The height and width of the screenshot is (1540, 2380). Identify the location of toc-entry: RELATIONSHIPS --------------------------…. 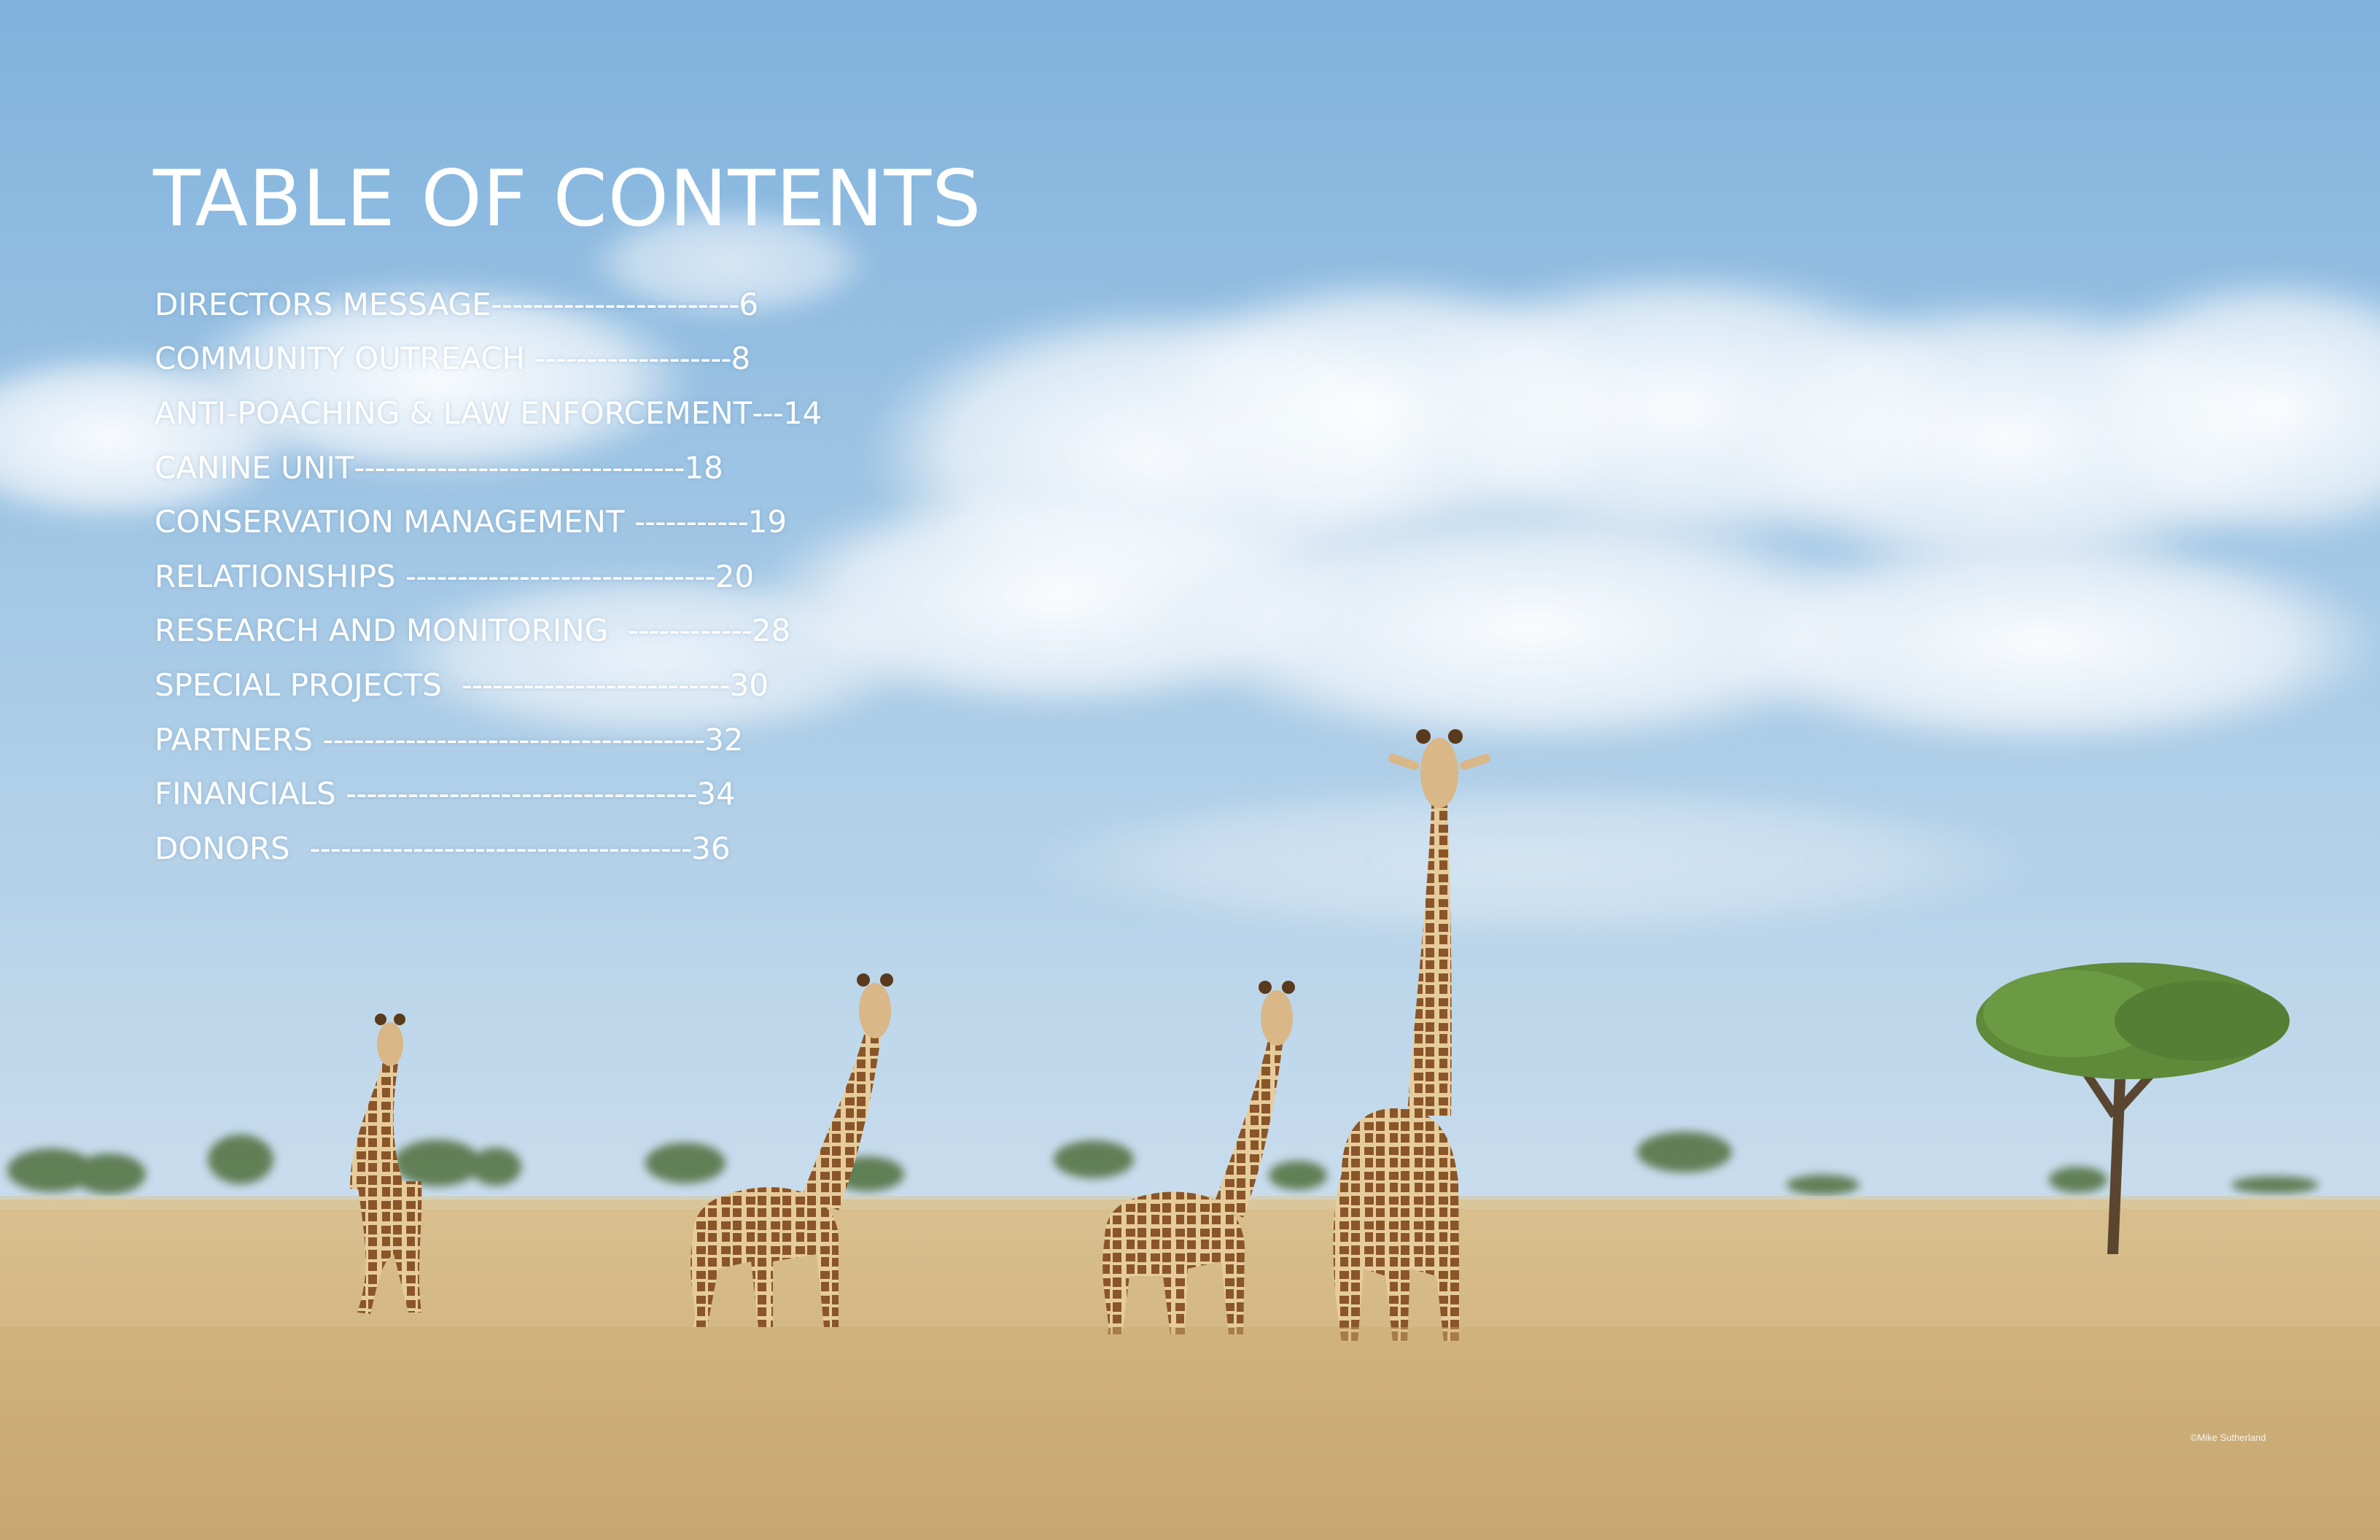
(512, 576).